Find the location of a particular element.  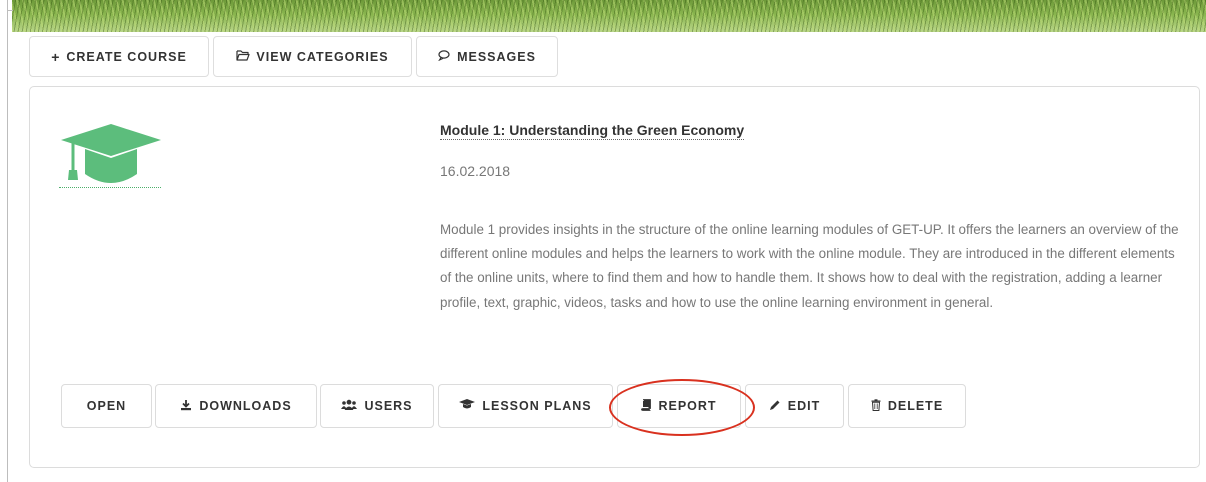

users-button: USERS is located at coordinates (377, 406).